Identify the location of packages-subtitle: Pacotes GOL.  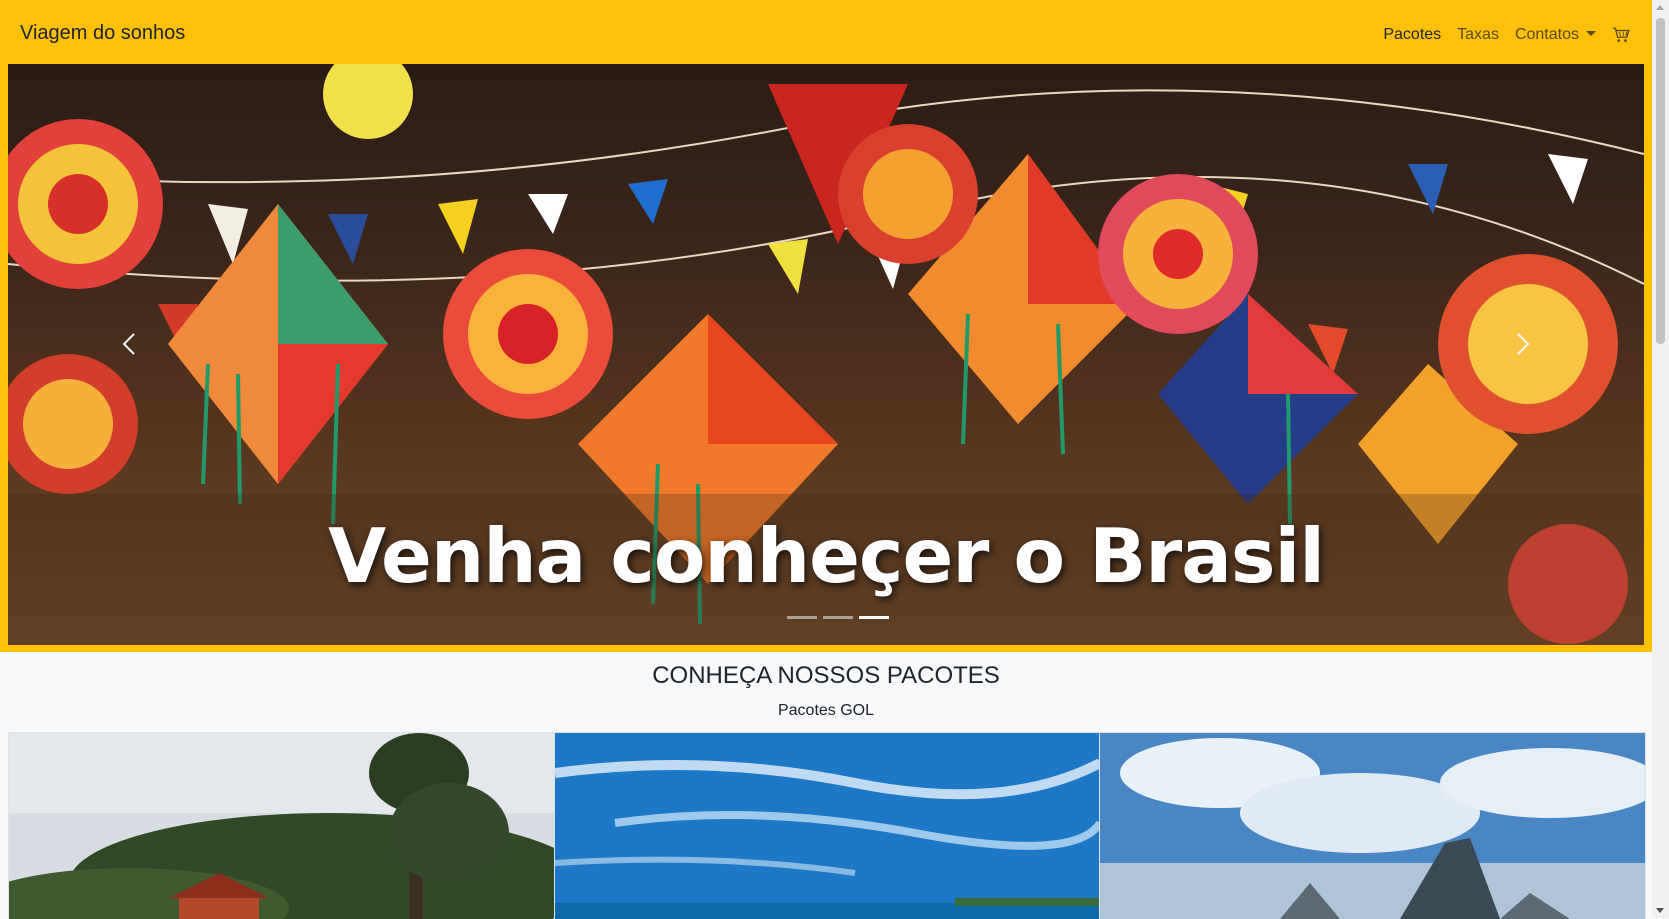
(826, 710).